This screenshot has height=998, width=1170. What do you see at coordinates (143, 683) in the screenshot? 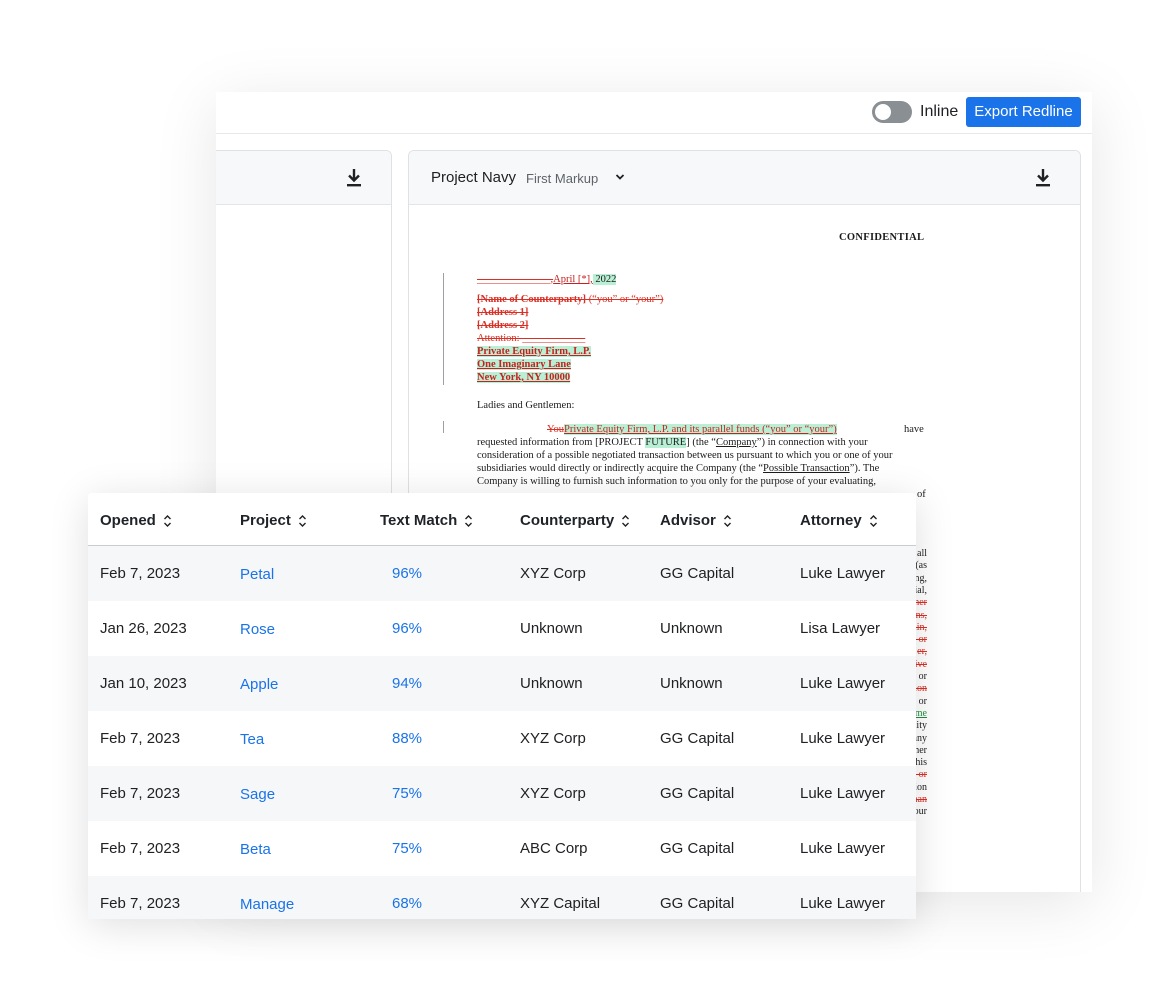
I see `cell-opened: Jan 10, 2023` at bounding box center [143, 683].